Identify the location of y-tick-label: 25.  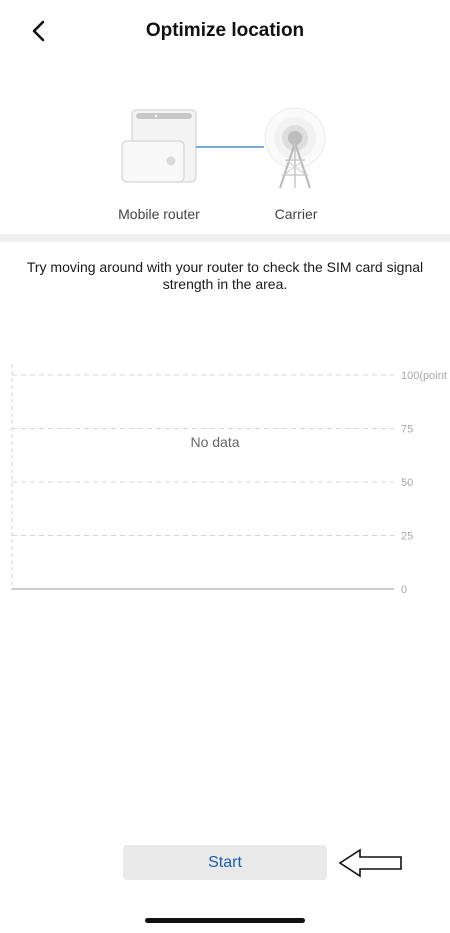
(407, 537).